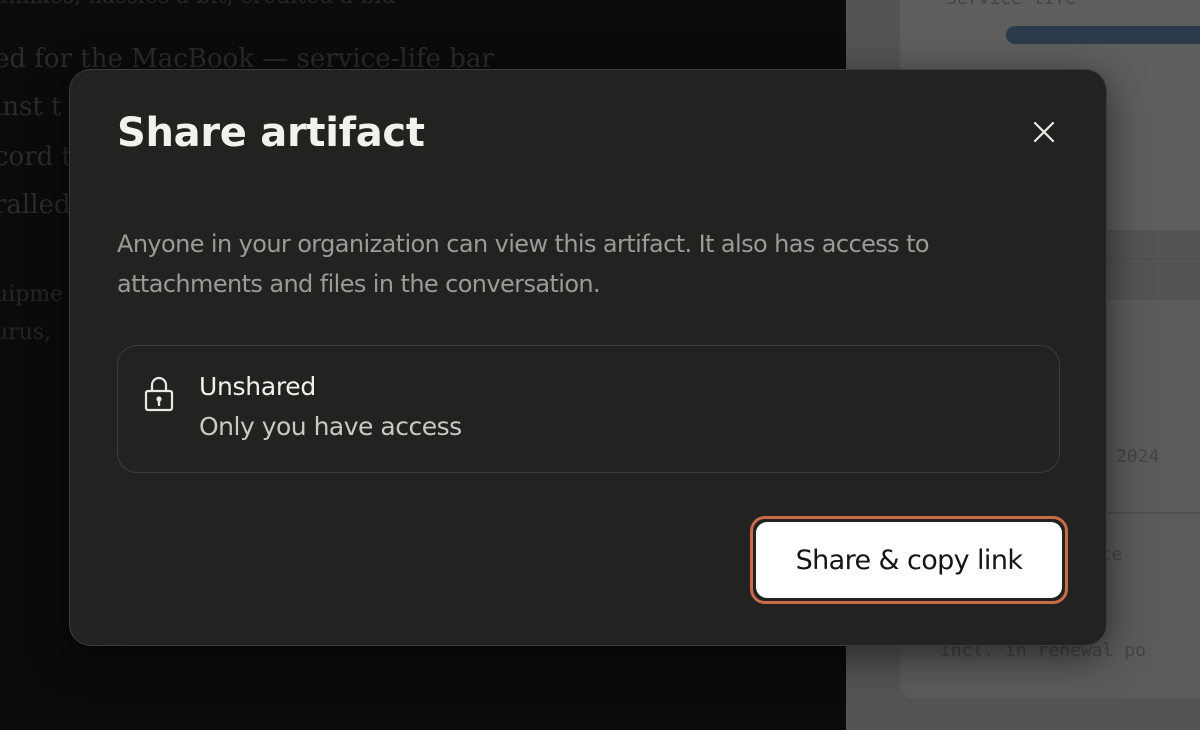 Image resolution: width=1200 pixels, height=730 pixels. What do you see at coordinates (36, 157) in the screenshot?
I see `background-text-line: cord t` at bounding box center [36, 157].